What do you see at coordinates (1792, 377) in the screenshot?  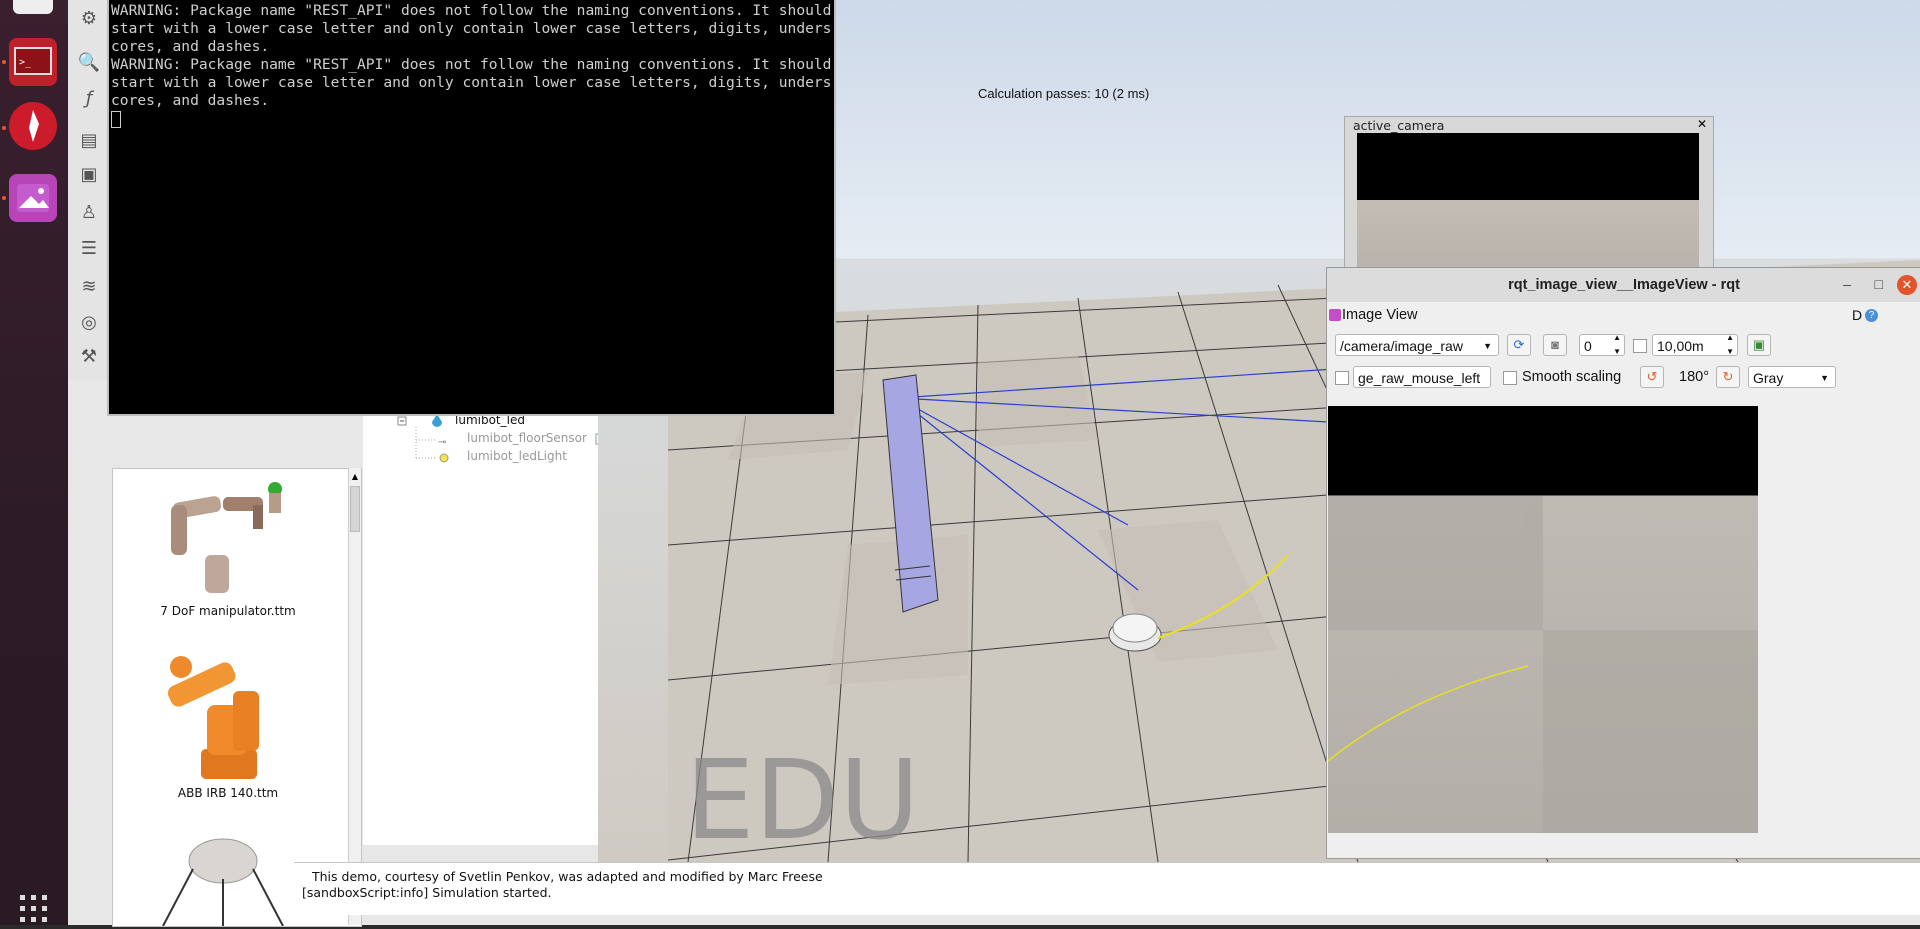 I see `colormap-select: Gray ▼` at bounding box center [1792, 377].